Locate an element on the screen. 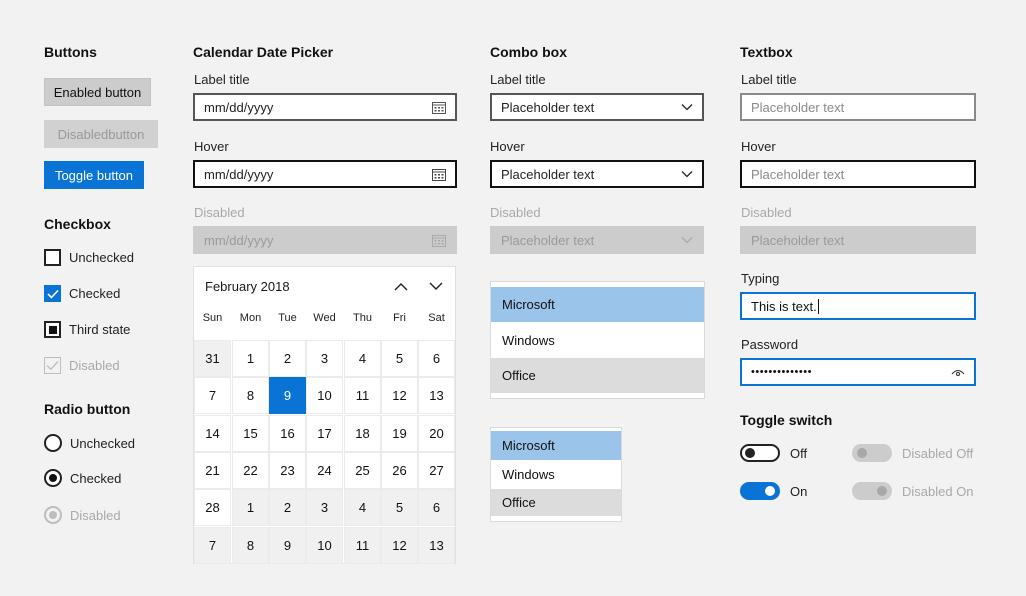 The image size is (1026, 596). radio-checked: Checked is located at coordinates (82, 478).